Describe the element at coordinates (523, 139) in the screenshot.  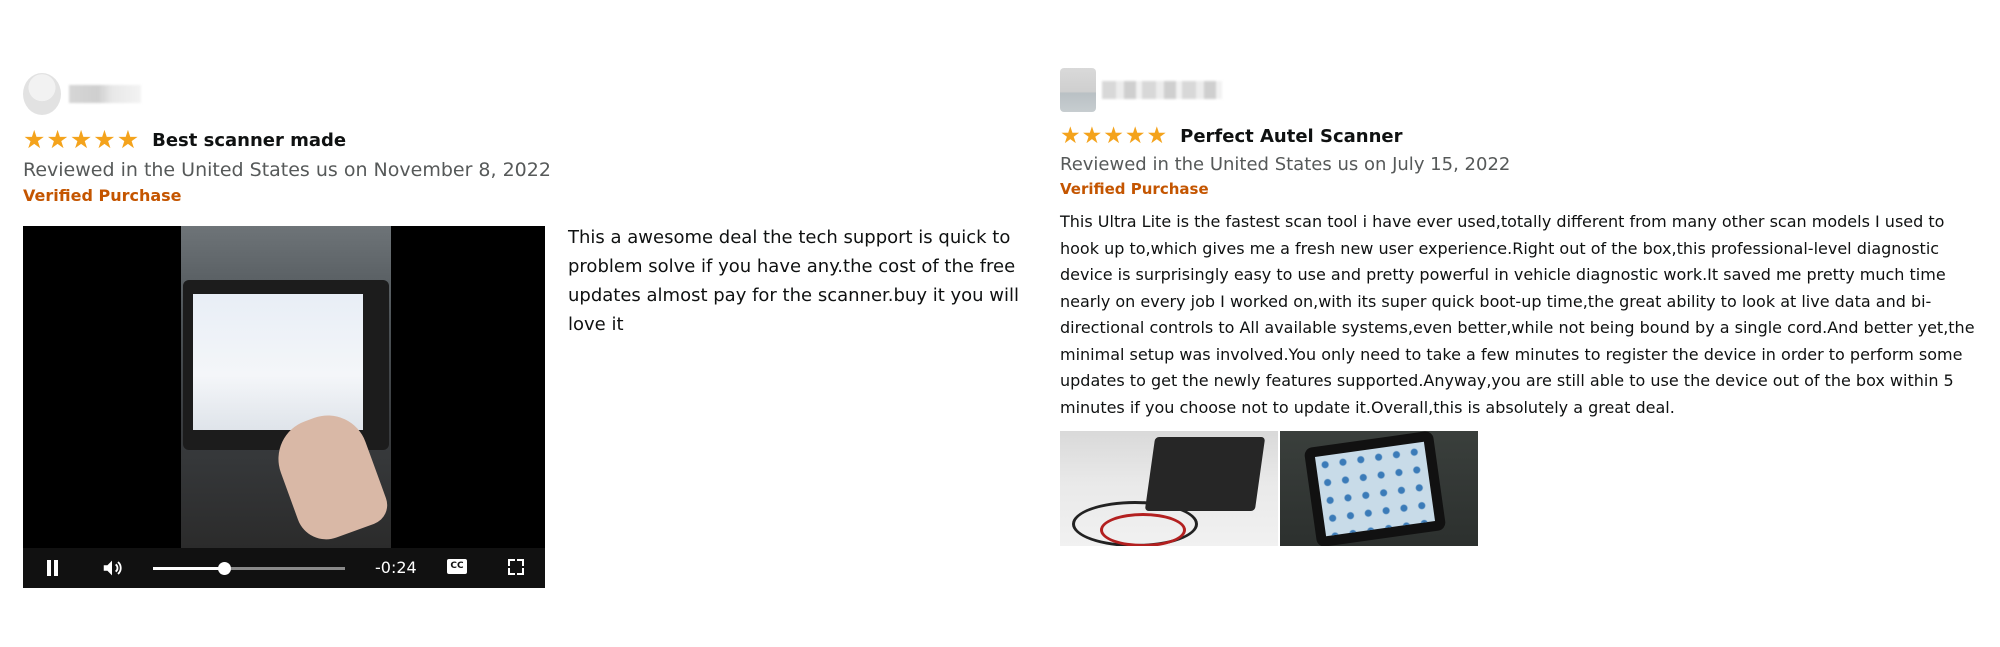
I see `review-title-row: ★ ★ ★ ★ ★ Best scanner made` at that location.